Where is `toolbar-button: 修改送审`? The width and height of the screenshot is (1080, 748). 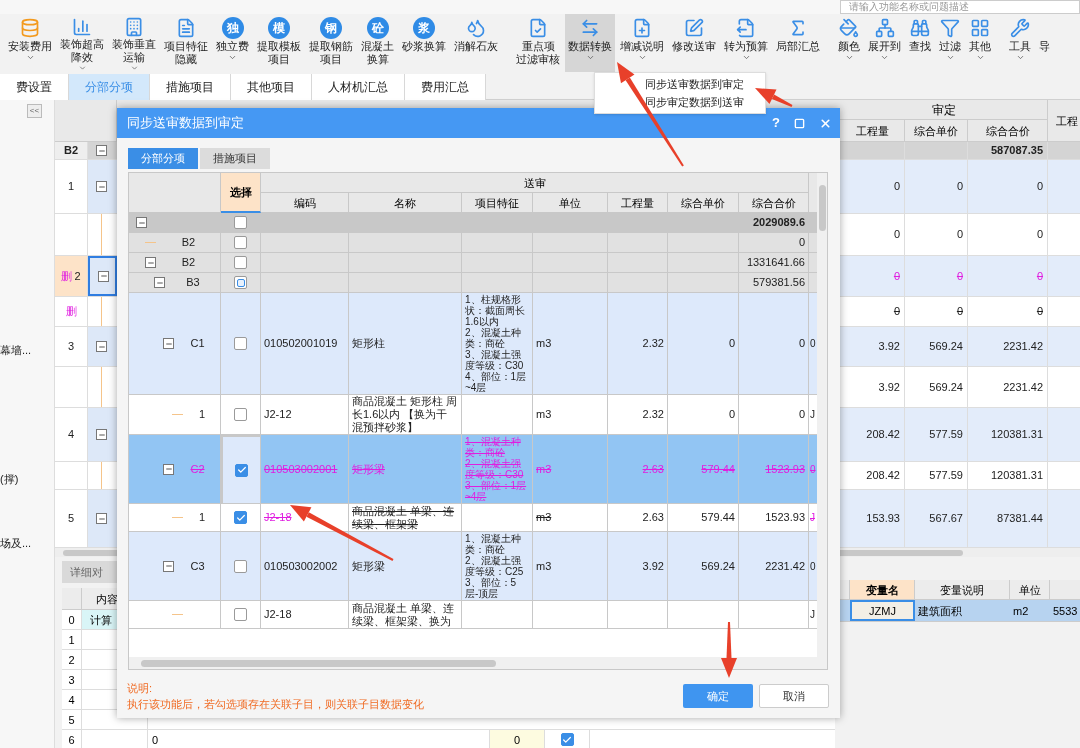
toolbar-button: 修改送审 is located at coordinates (694, 43).